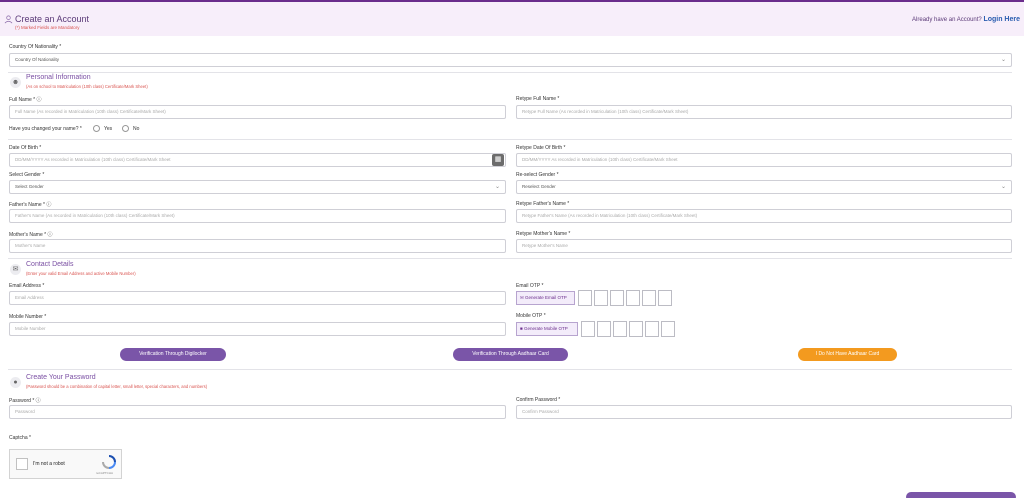 This screenshot has width=1024, height=498. What do you see at coordinates (35, 47) in the screenshot?
I see `nationality-label: Country Of Nationality *` at bounding box center [35, 47].